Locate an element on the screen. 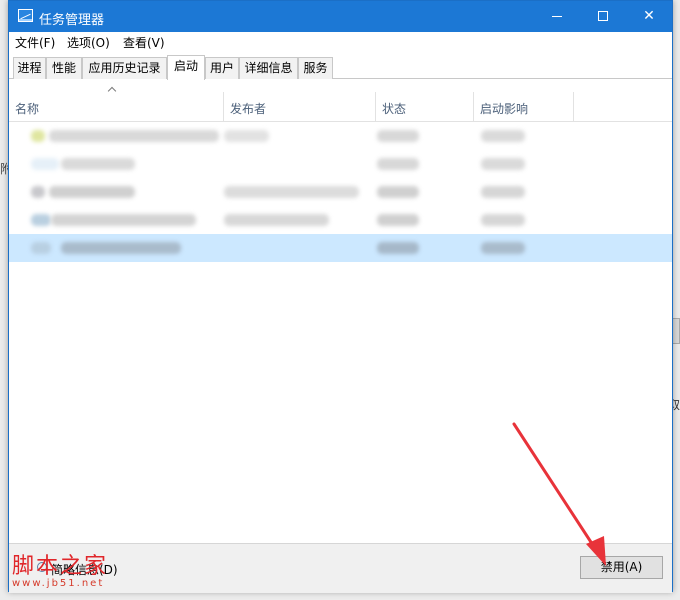  annotation-arrow-icon is located at coordinates (559, 494).